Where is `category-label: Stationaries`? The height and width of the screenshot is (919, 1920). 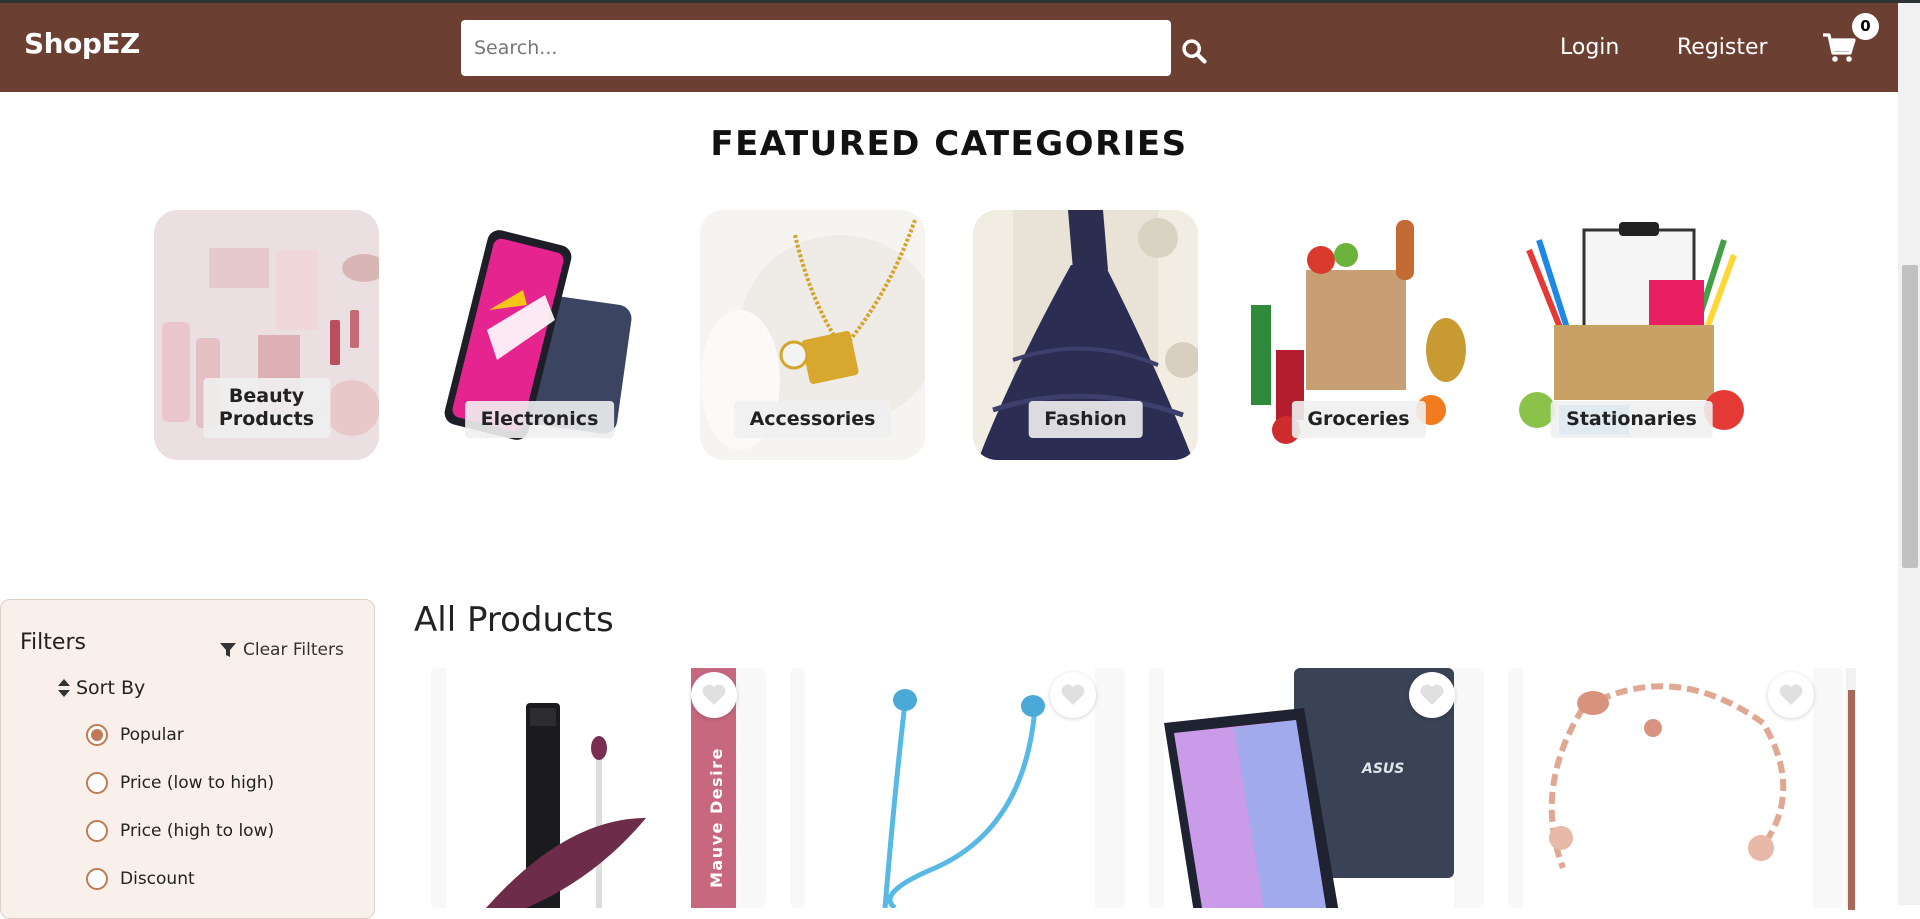 category-label: Stationaries is located at coordinates (1631, 419).